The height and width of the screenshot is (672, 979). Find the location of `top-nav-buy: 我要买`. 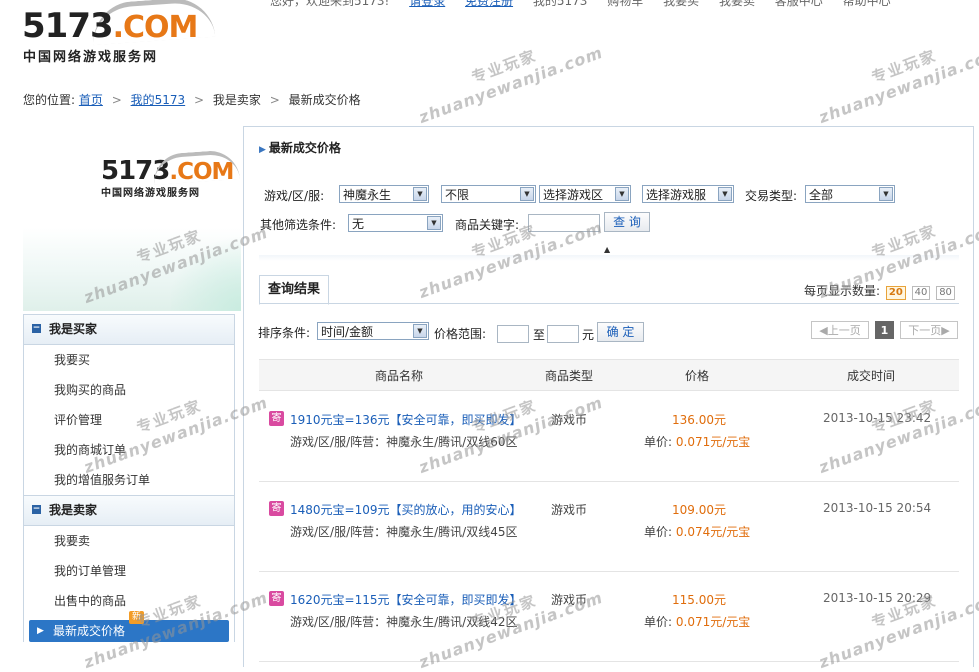

top-nav-buy: 我要买 is located at coordinates (681, 4).